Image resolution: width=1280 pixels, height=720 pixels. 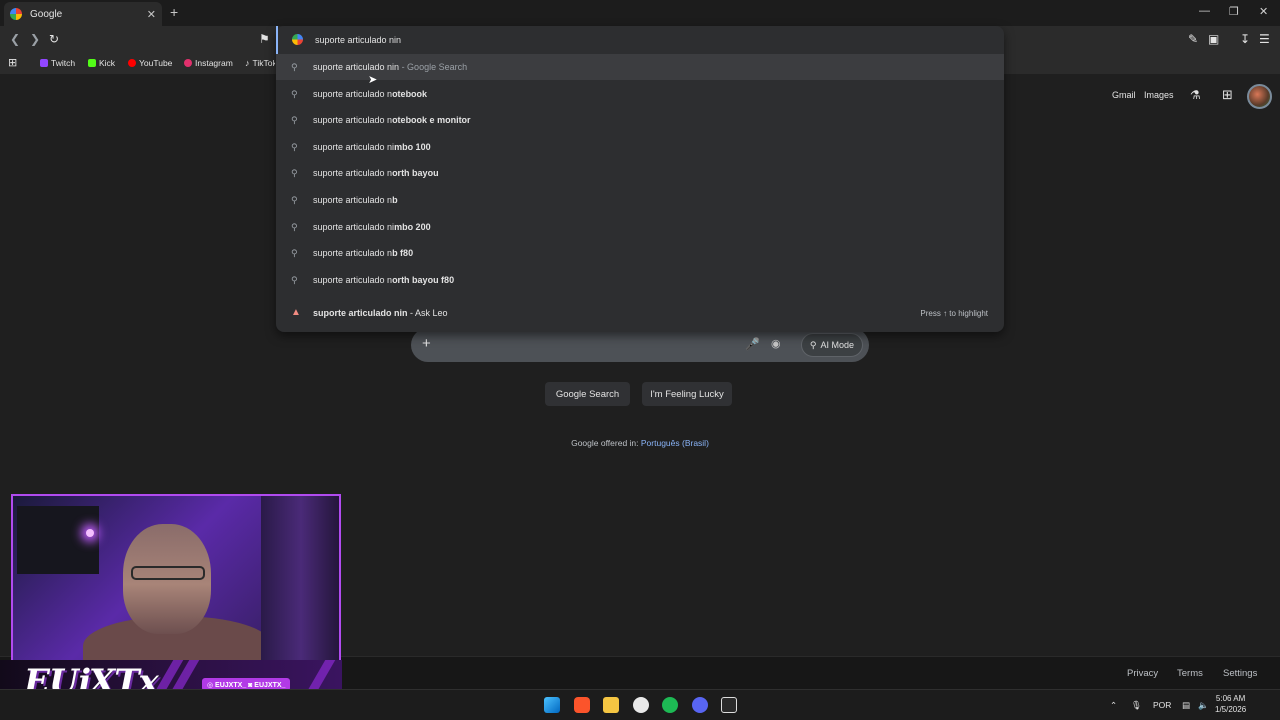 I want to click on suggestion-item: ⚲ suporte articulado north bayou, so click(x=640, y=173).